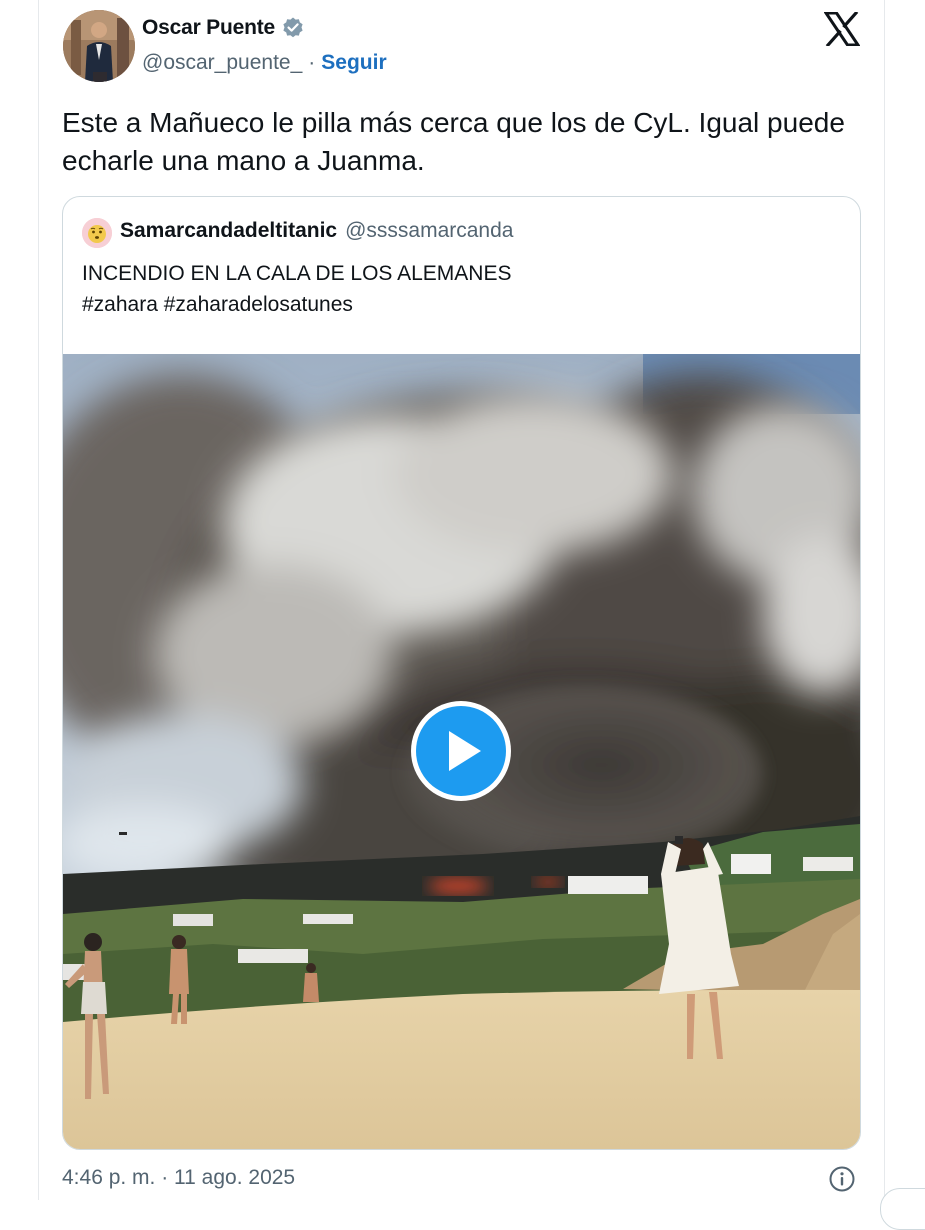 The image size is (925, 1230). I want to click on quoted-author-name: Samarcandadeltitanic, so click(228, 231).